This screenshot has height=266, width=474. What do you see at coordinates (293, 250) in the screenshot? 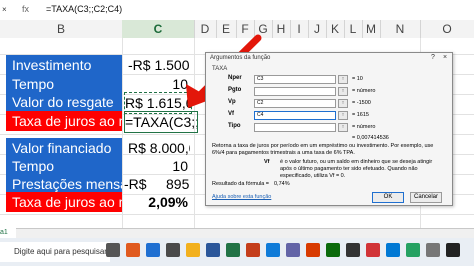
I see `teams-icon` at bounding box center [293, 250].